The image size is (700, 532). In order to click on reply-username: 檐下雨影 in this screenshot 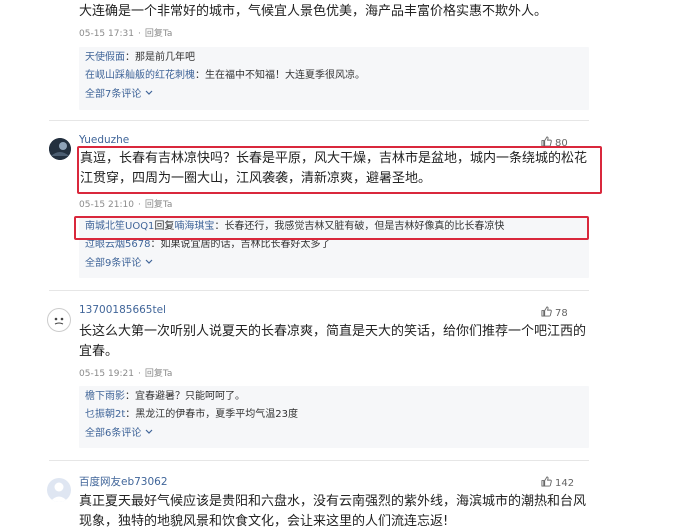, I will do `click(105, 396)`.